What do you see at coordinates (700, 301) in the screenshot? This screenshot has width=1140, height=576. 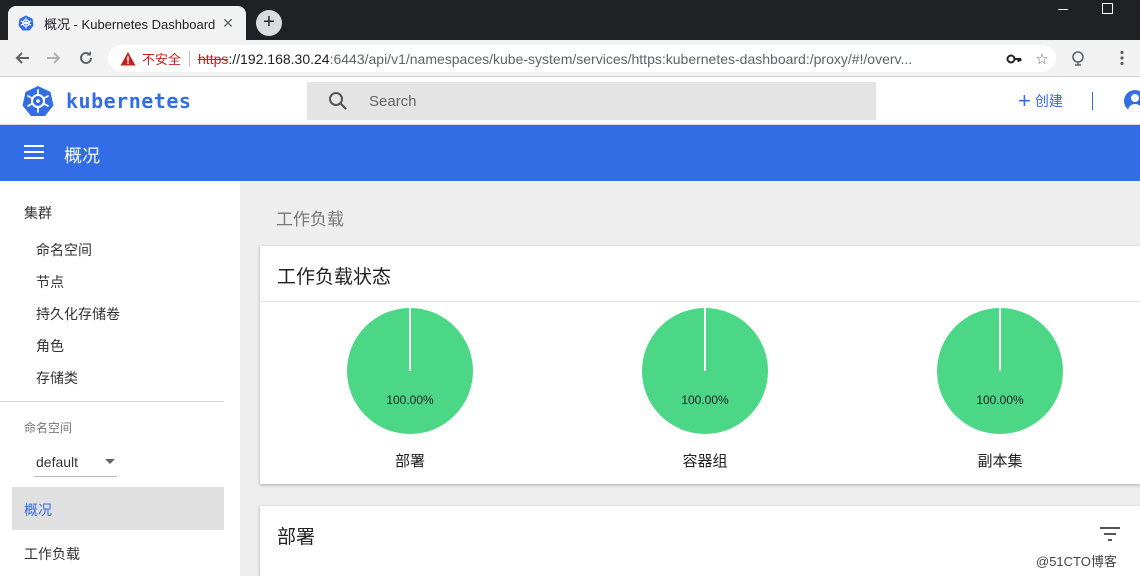 I see `card-divider` at bounding box center [700, 301].